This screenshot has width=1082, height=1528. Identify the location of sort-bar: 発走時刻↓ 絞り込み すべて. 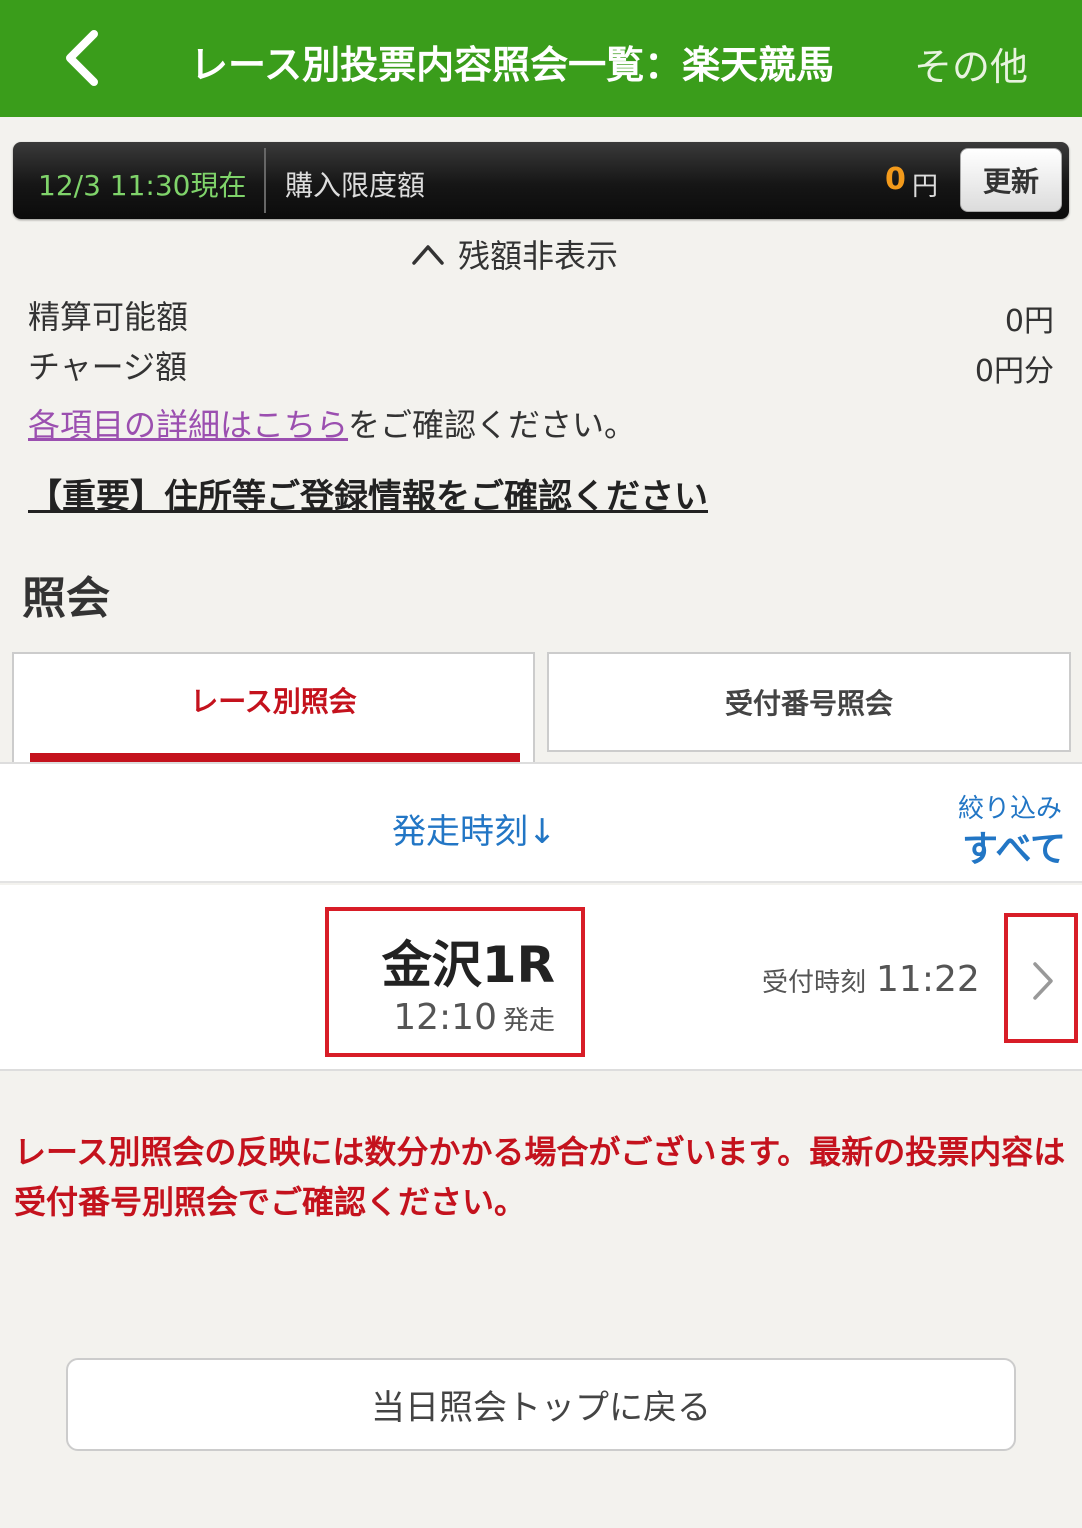
(541, 822).